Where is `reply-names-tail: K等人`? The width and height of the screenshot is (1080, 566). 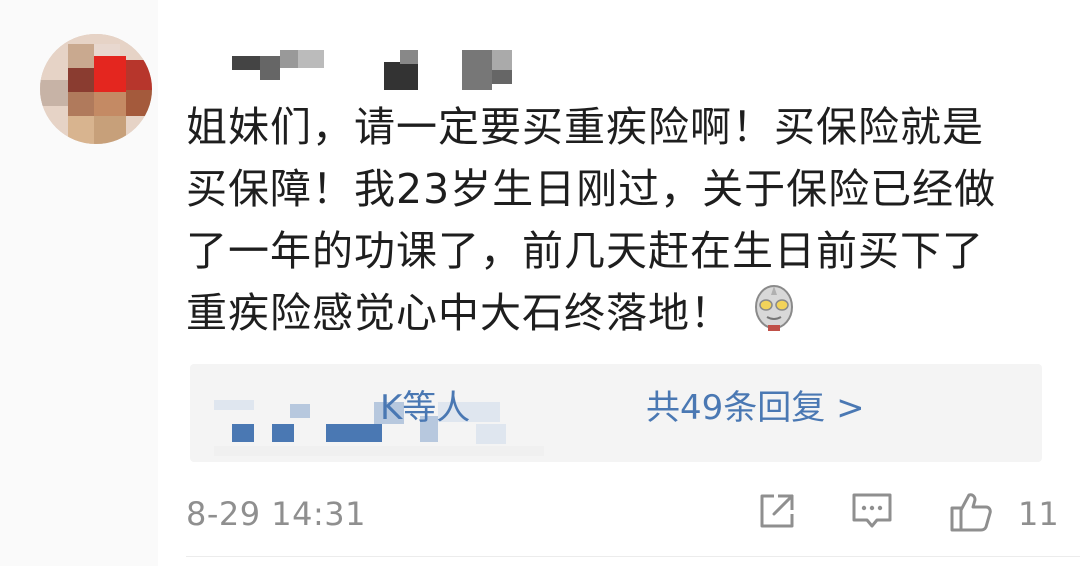 reply-names-tail: K等人 is located at coordinates (425, 408).